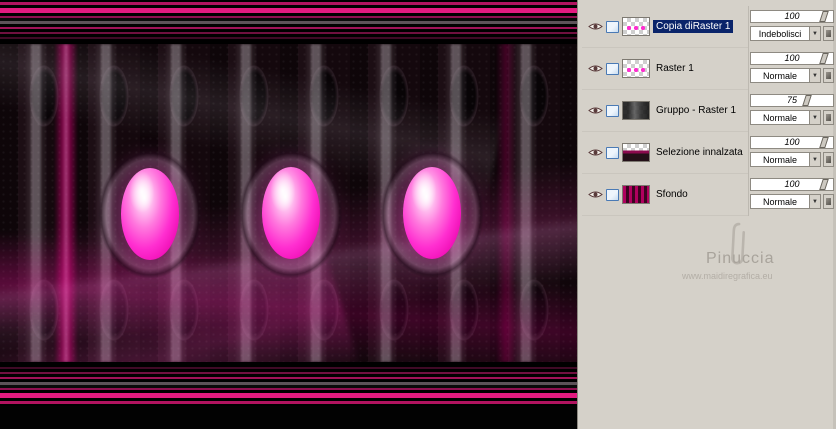 This screenshot has width=836, height=429. I want to click on layer-name: Sfondo, so click(672, 194).